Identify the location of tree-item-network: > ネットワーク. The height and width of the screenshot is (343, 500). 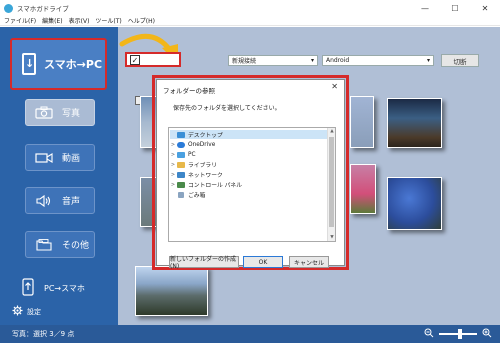
(196, 174).